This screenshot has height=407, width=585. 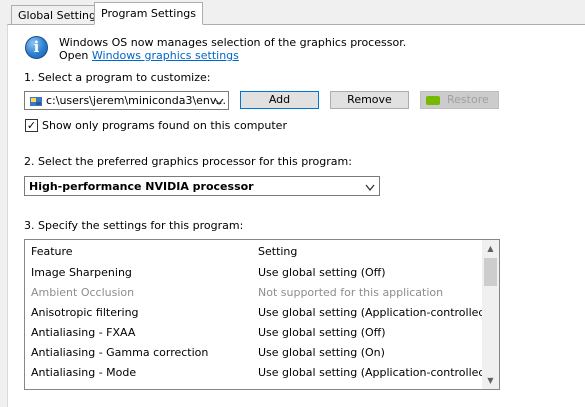 What do you see at coordinates (52, 252) in the screenshot?
I see `column-header-feature: Feature` at bounding box center [52, 252].